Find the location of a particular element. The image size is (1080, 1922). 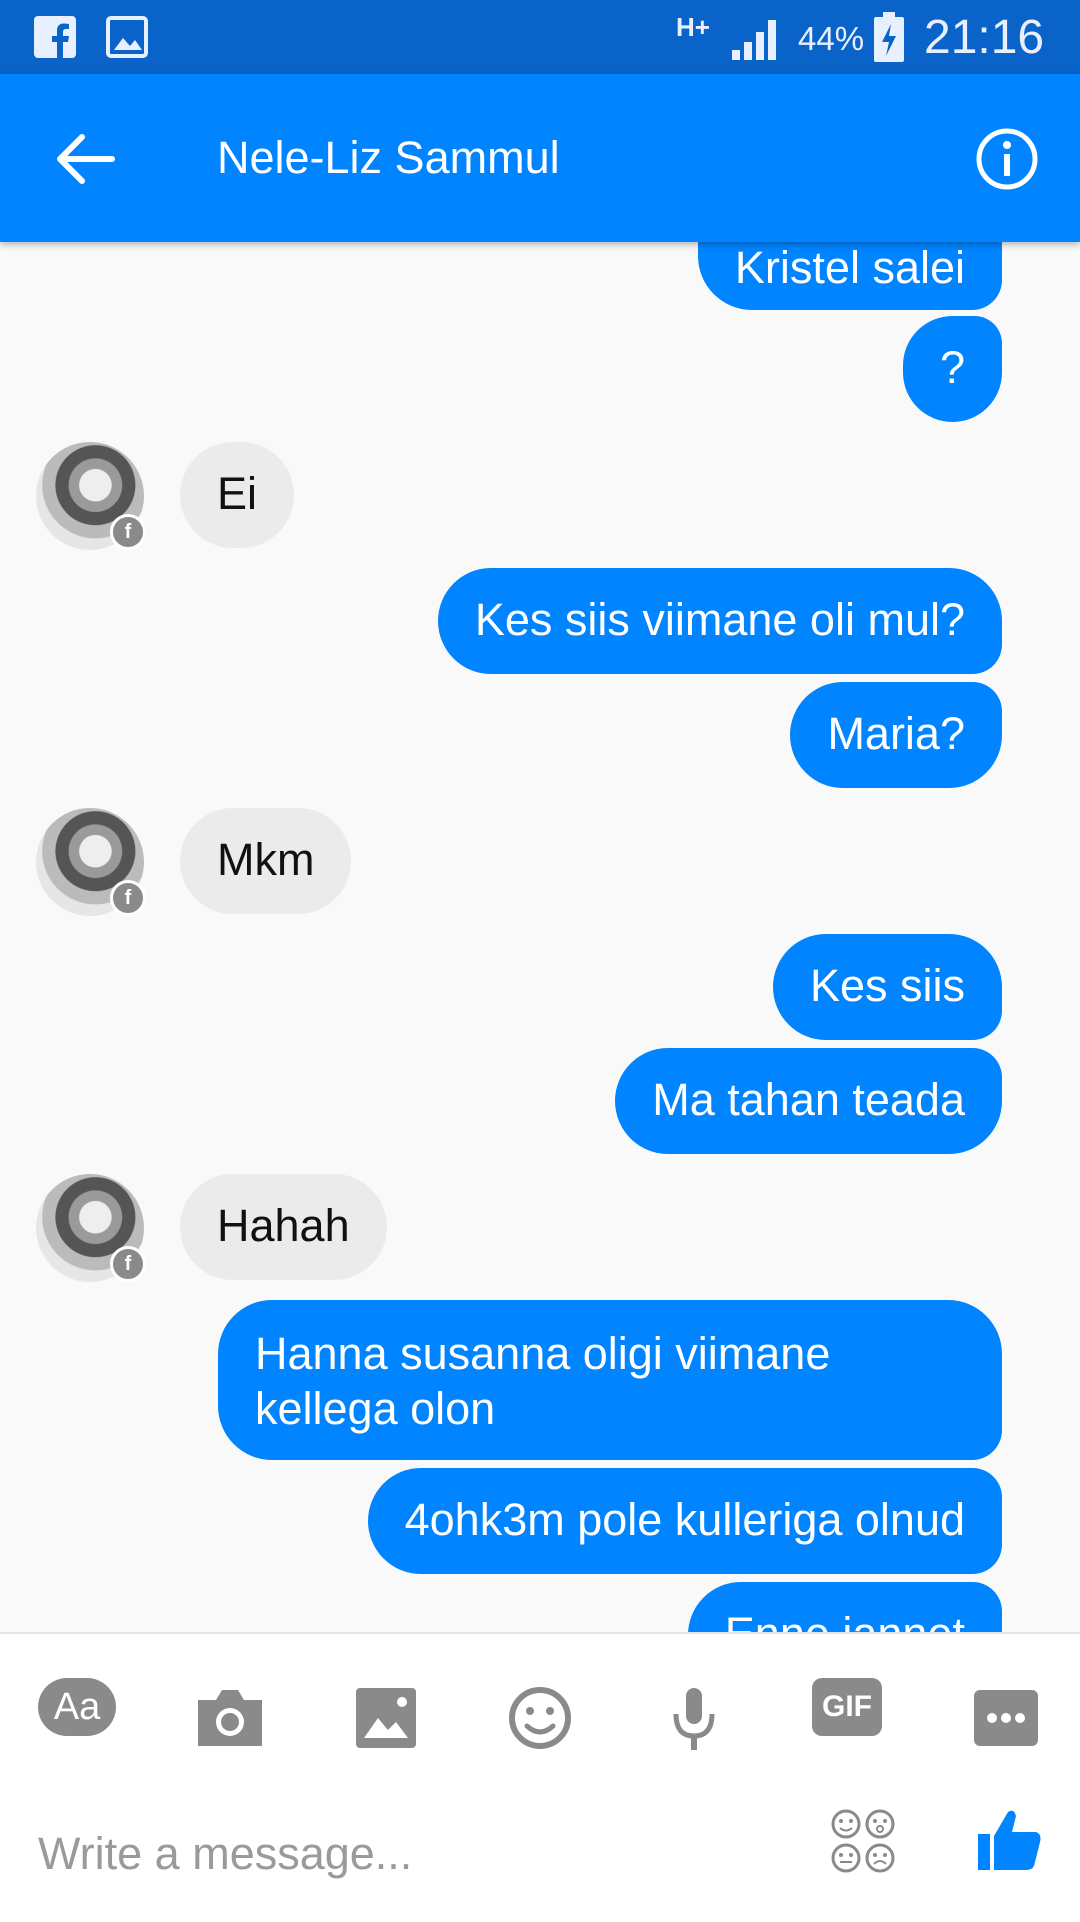

text-format-label: Aa is located at coordinates (77, 1707).